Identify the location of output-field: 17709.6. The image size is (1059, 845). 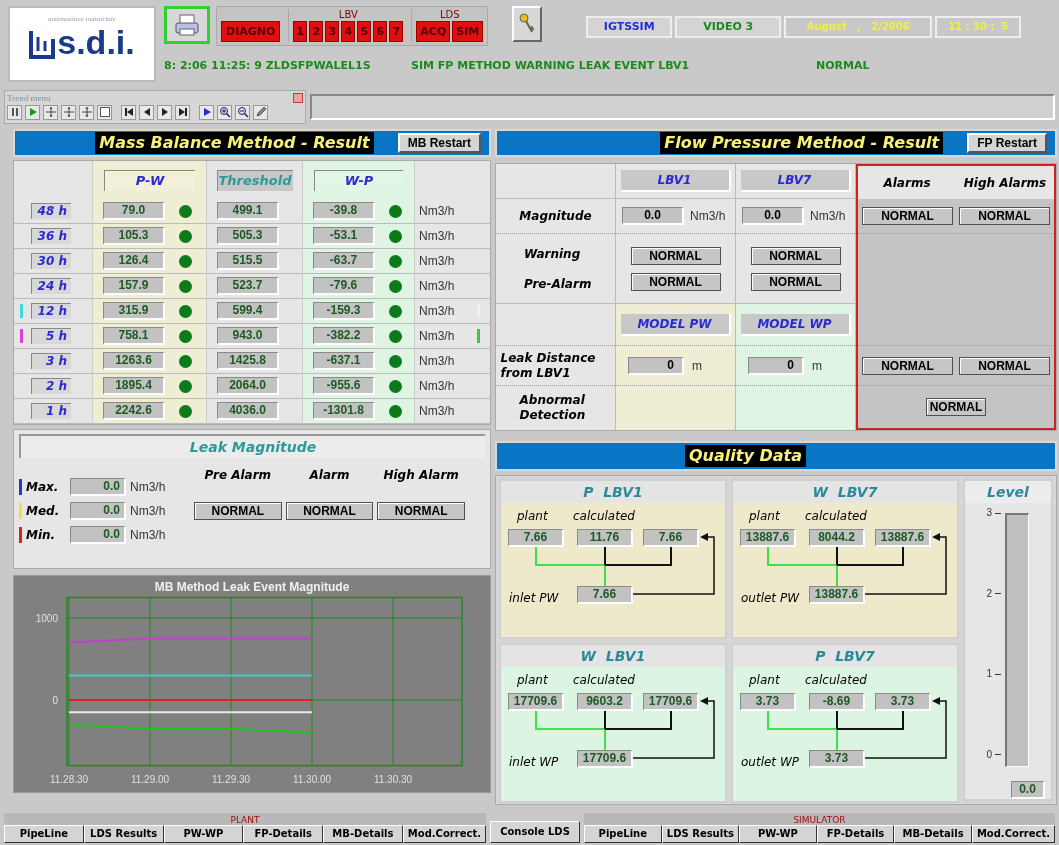
(605, 759).